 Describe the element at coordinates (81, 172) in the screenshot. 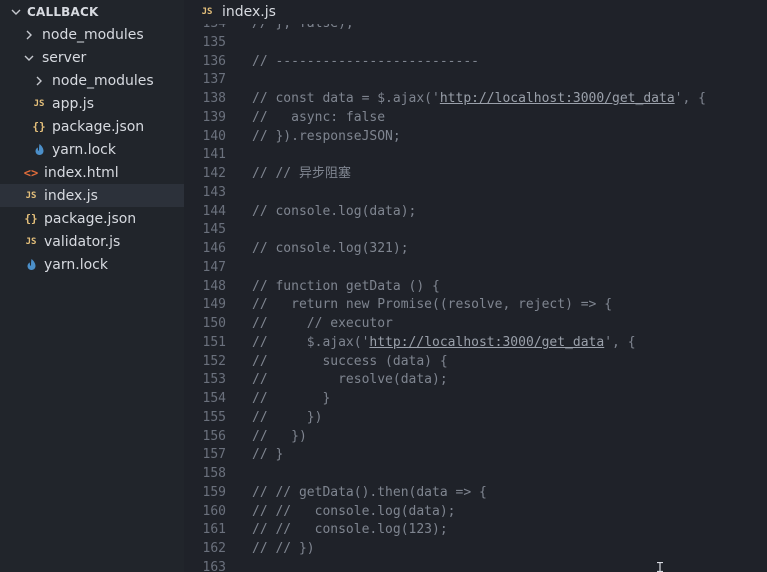

I see `tree-item-label: index.html` at that location.